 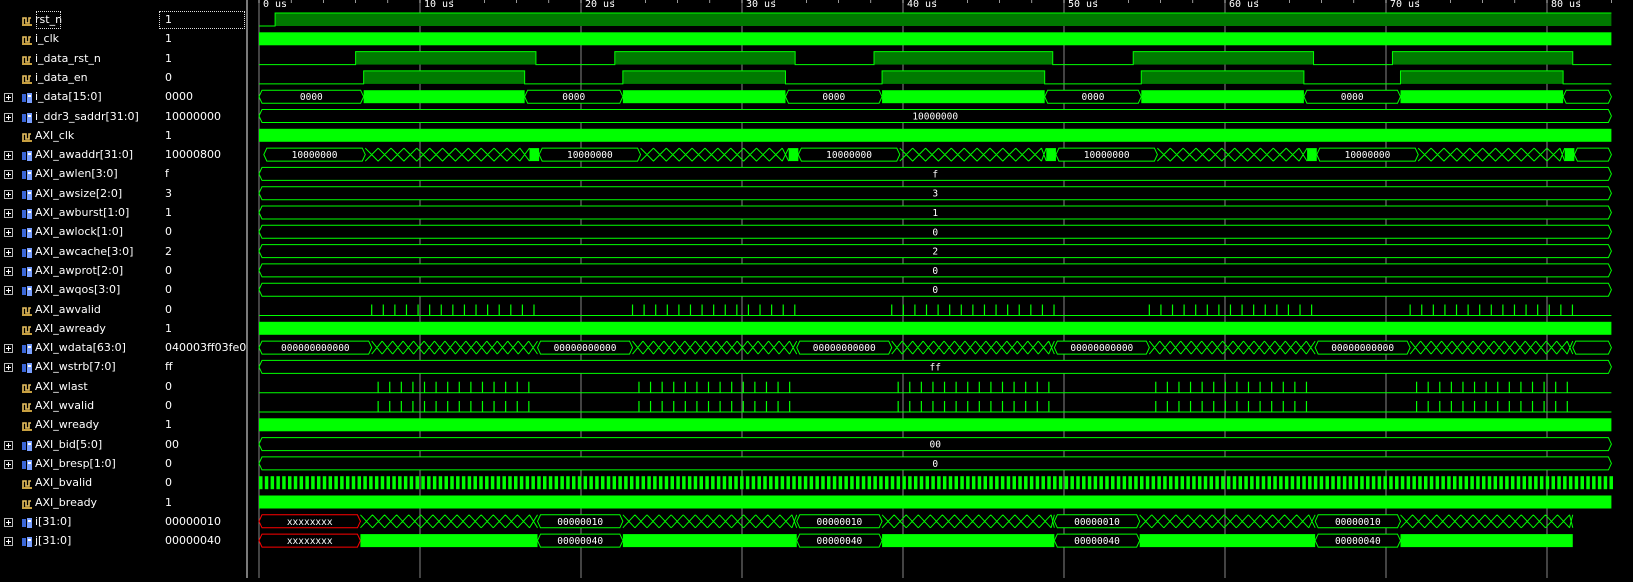 I want to click on signal-row-name: AXI_awqos[3:0], so click(x=79, y=290).